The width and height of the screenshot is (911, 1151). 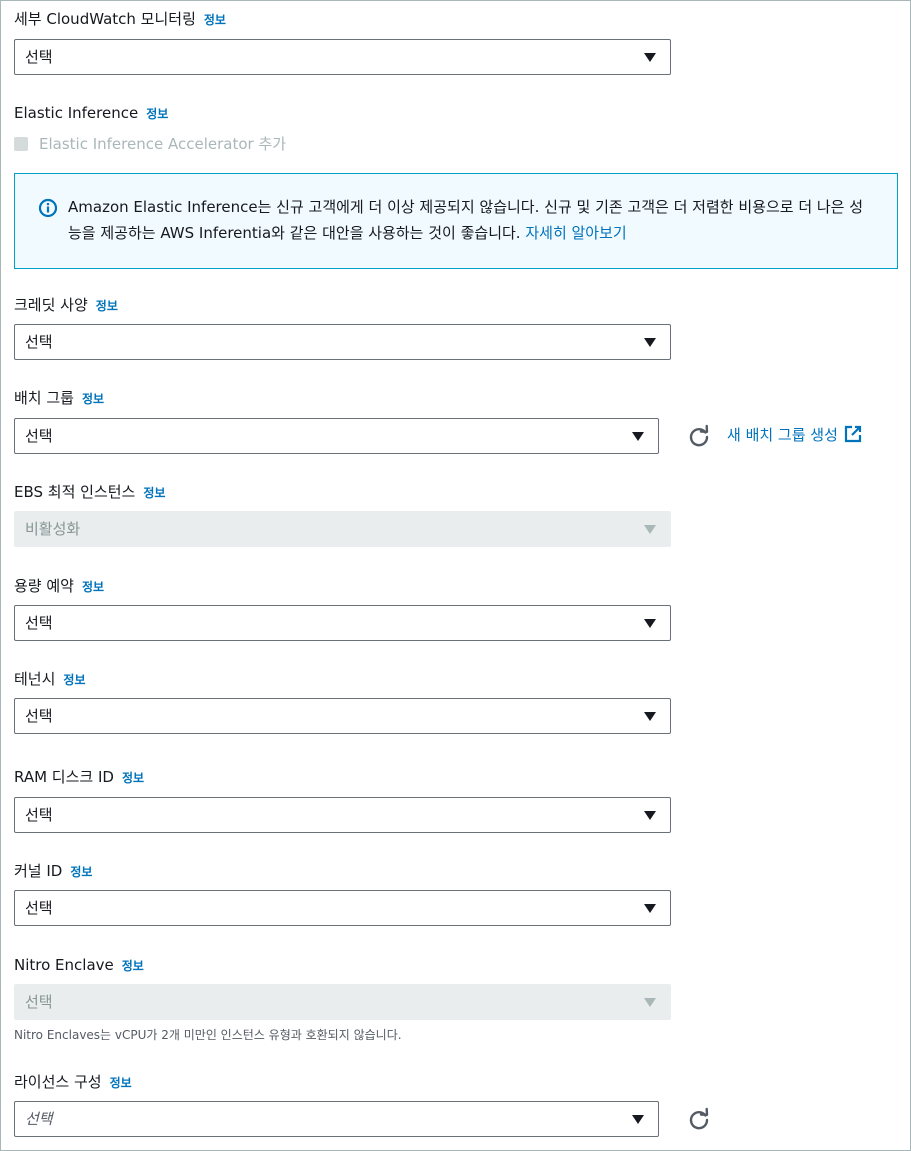 What do you see at coordinates (21, 144) in the screenshot?
I see `elastic-inference-checkbox` at bounding box center [21, 144].